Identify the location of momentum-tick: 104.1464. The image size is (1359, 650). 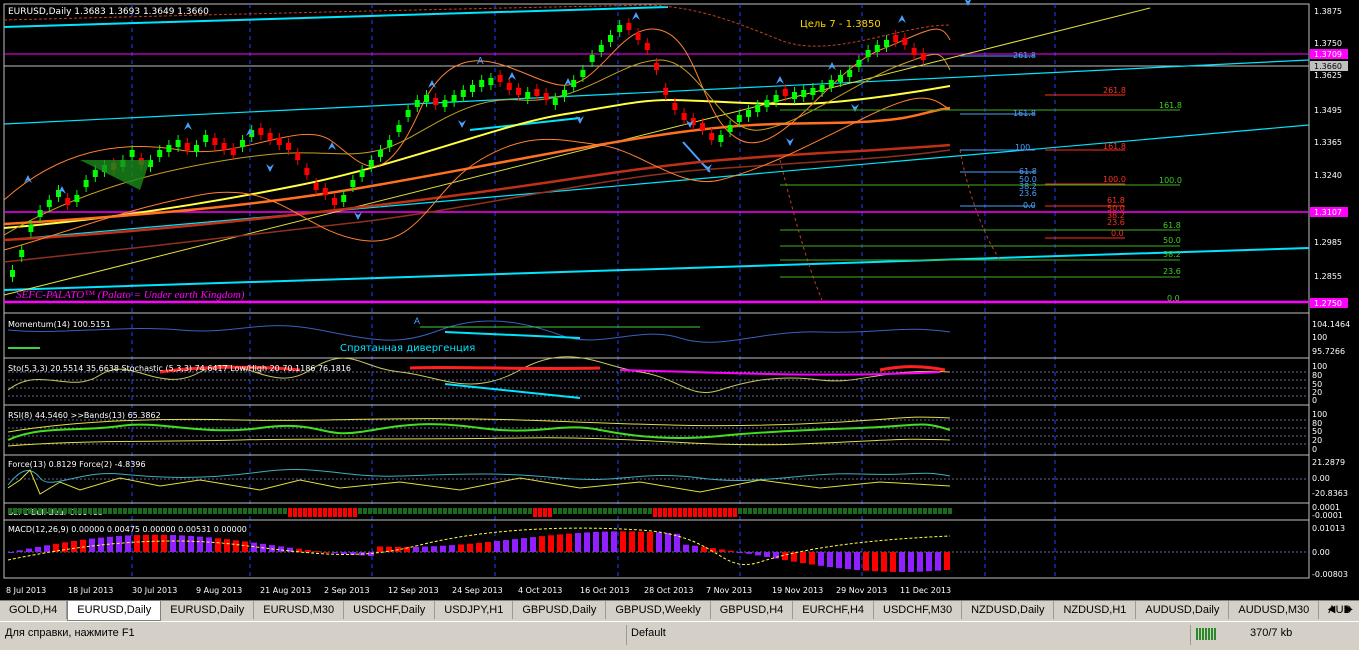
(1331, 324).